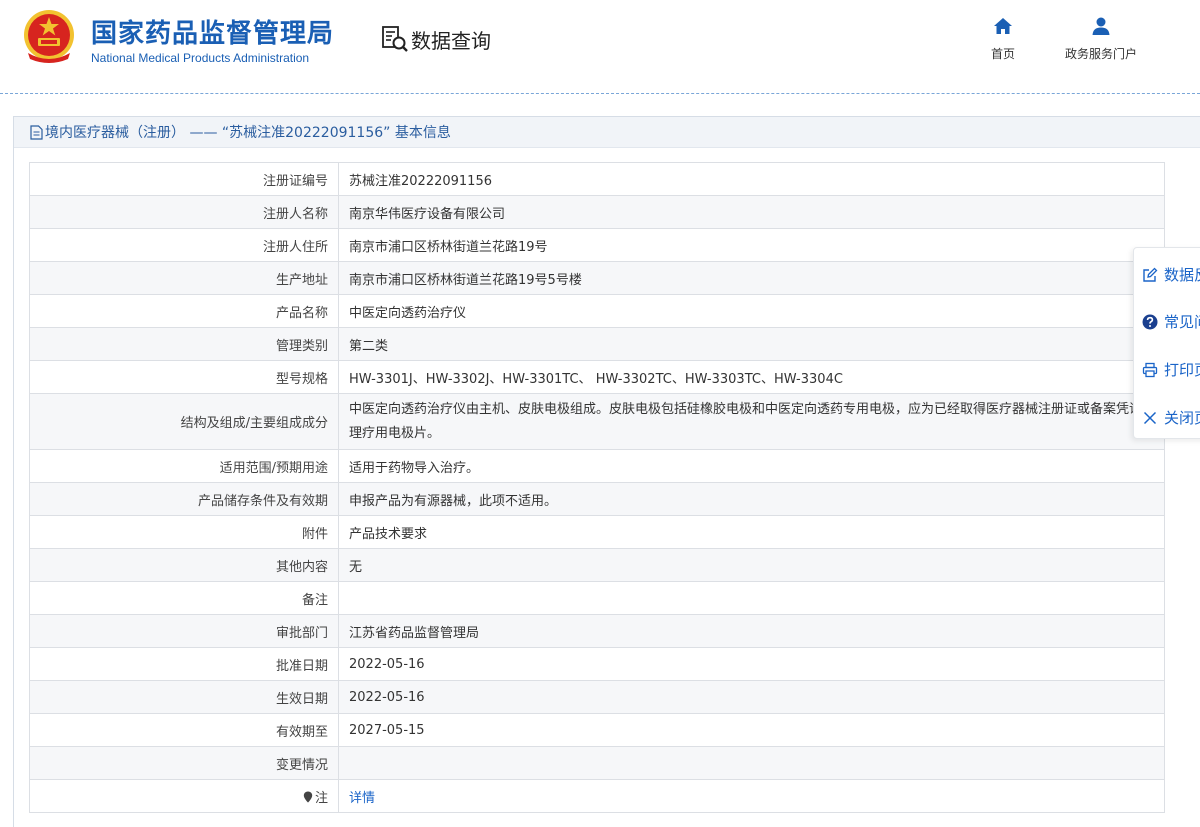 This screenshot has height=827, width=1200. I want to click on nav-home-label: 首页, so click(1002, 54).